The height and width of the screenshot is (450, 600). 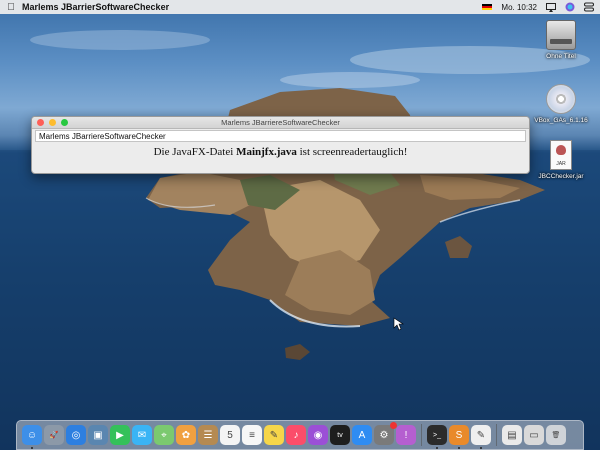 I want to click on photos-icon: ✿, so click(x=186, y=435).